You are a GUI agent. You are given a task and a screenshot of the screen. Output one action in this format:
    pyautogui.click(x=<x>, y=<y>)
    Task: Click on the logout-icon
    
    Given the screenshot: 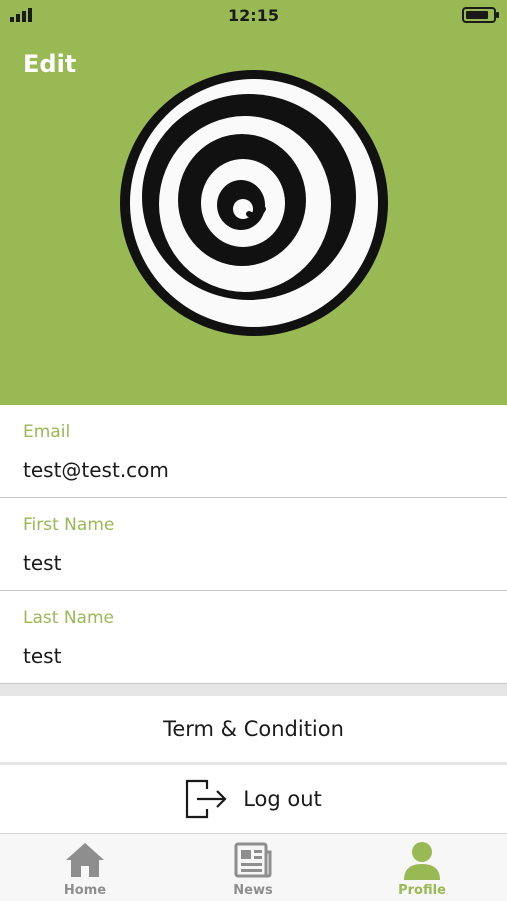 What is the action you would take?
    pyautogui.click(x=206, y=799)
    